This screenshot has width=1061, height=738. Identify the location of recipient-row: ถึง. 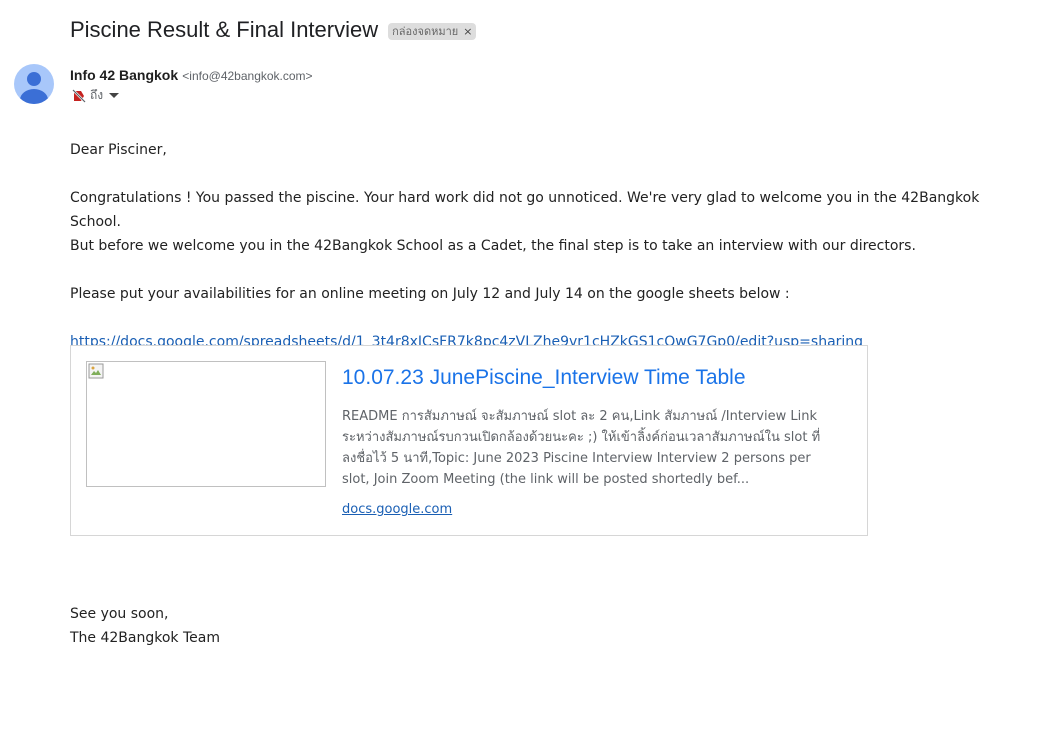
(96, 95).